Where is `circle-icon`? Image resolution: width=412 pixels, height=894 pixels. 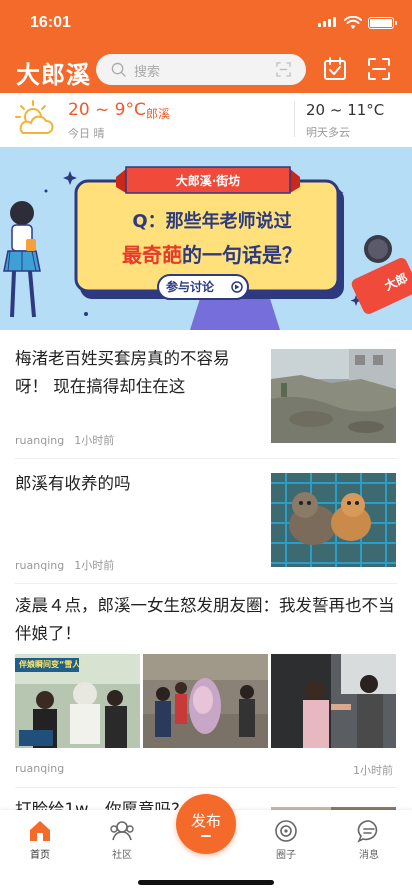
circle-icon is located at coordinates (286, 831).